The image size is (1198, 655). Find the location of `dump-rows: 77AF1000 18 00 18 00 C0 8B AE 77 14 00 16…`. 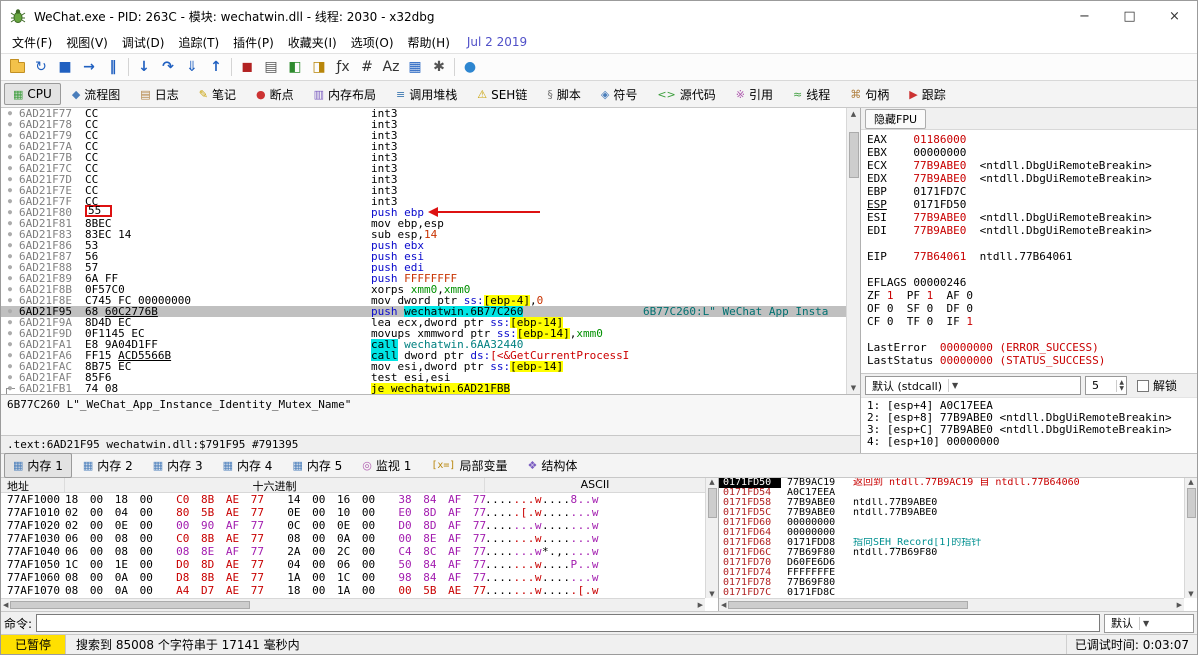

dump-rows: 77AF1000 18 00 18 00 C0 8B AE 77 14 00 16… is located at coordinates (353, 551).